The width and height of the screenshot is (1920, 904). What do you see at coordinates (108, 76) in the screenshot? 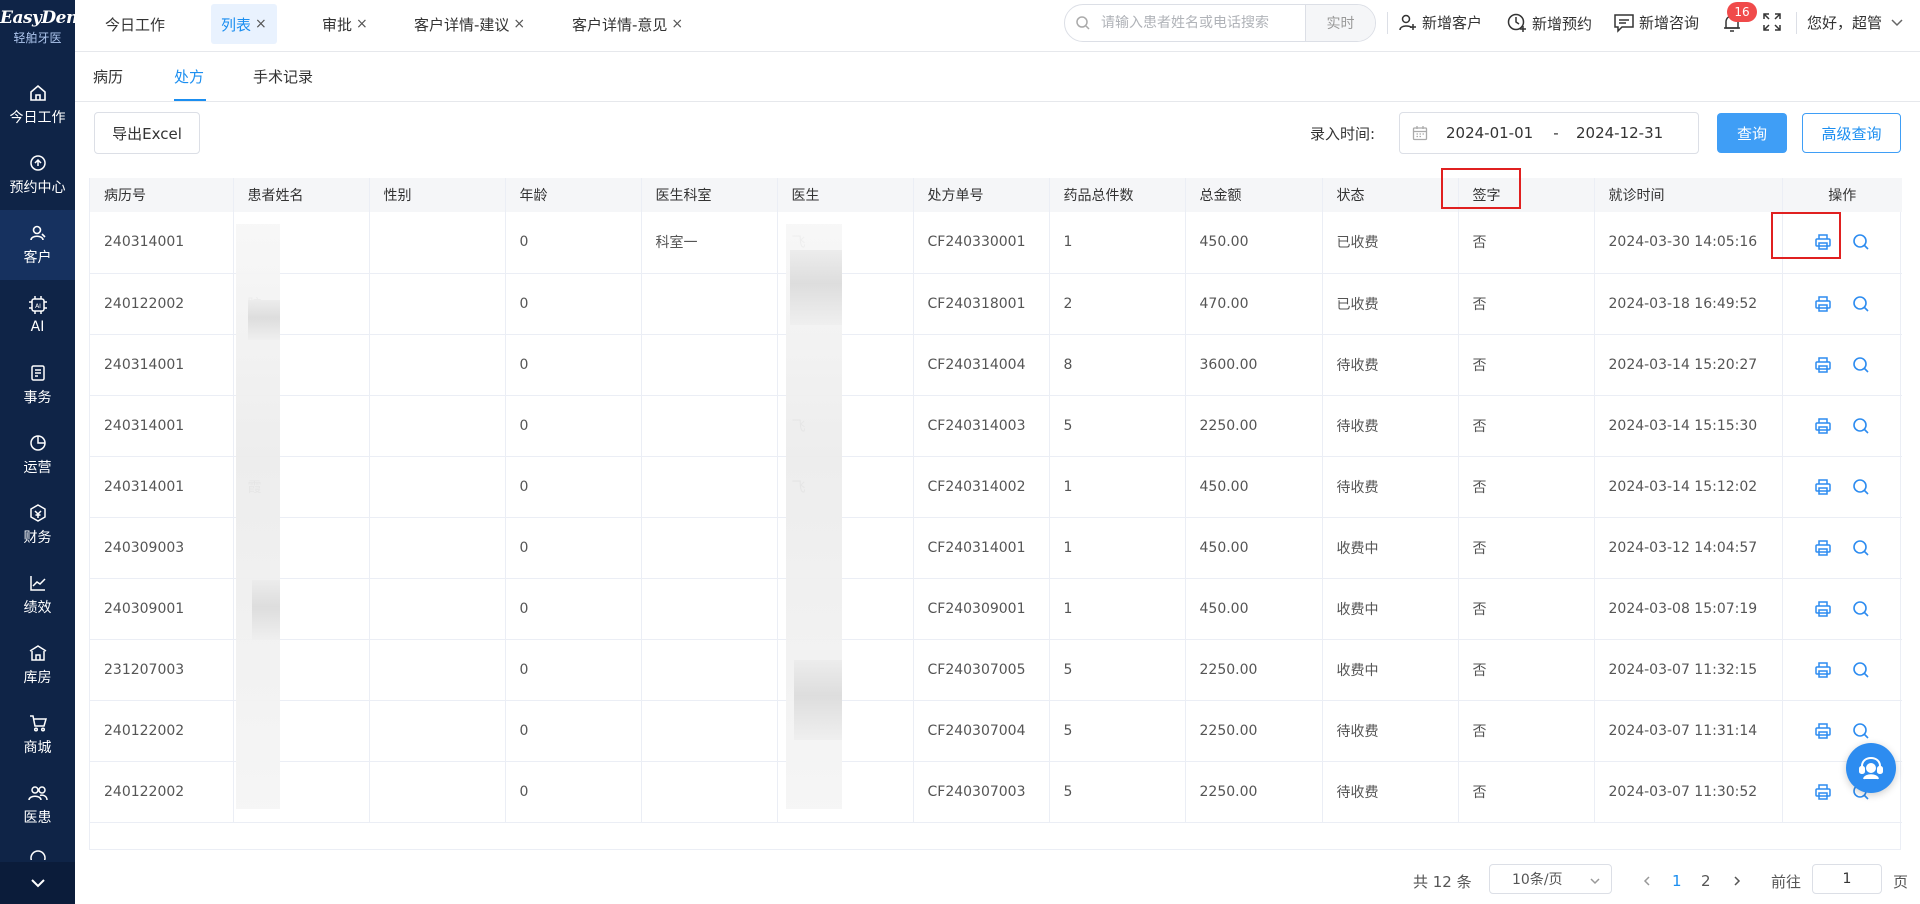
I see `subtab-medical-record: 病历` at bounding box center [108, 76].